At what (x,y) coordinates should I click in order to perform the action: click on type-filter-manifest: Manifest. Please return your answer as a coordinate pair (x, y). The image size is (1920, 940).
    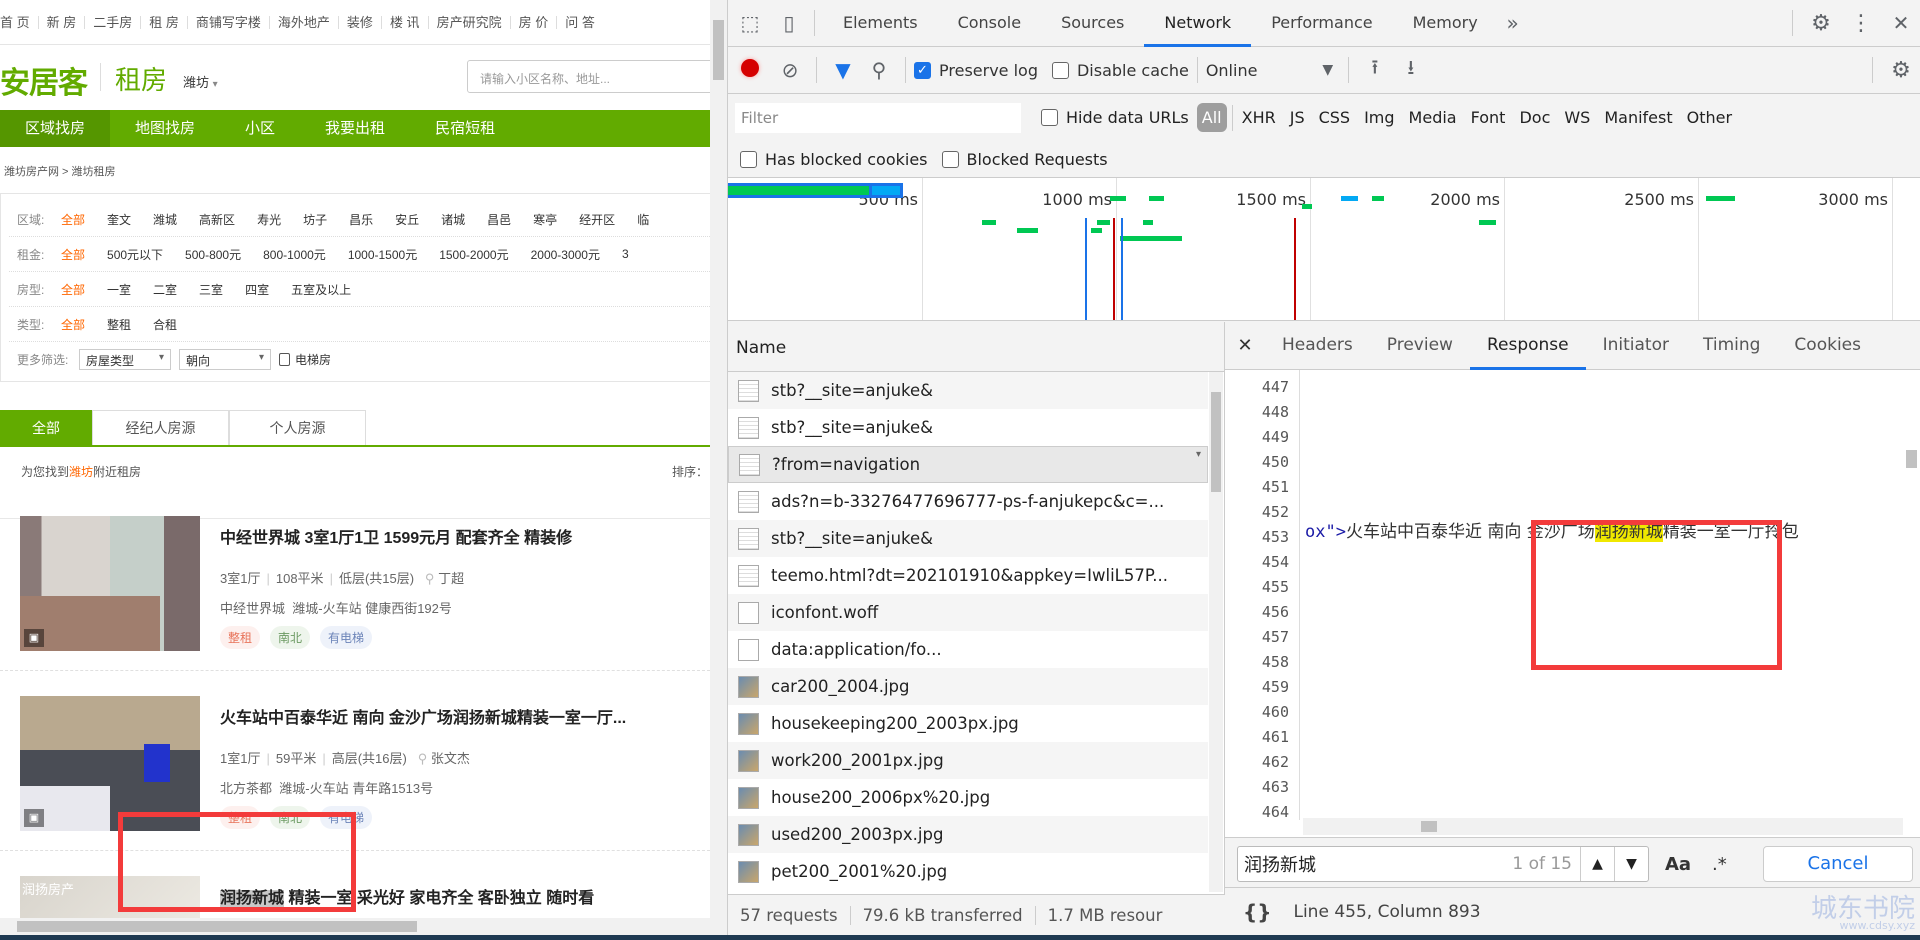
    Looking at the image, I should click on (1638, 117).